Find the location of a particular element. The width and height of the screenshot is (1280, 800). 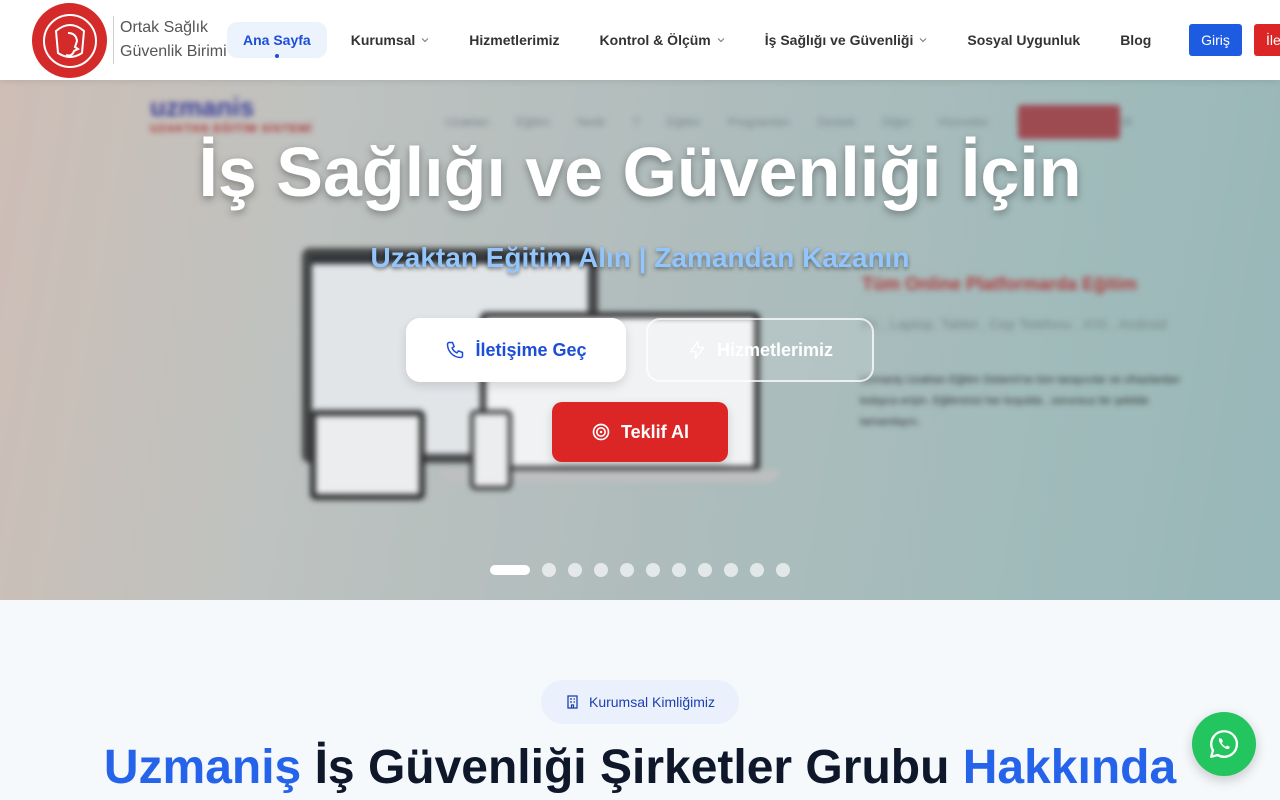

services-button-label: Hizmetlerimiz is located at coordinates (775, 349).